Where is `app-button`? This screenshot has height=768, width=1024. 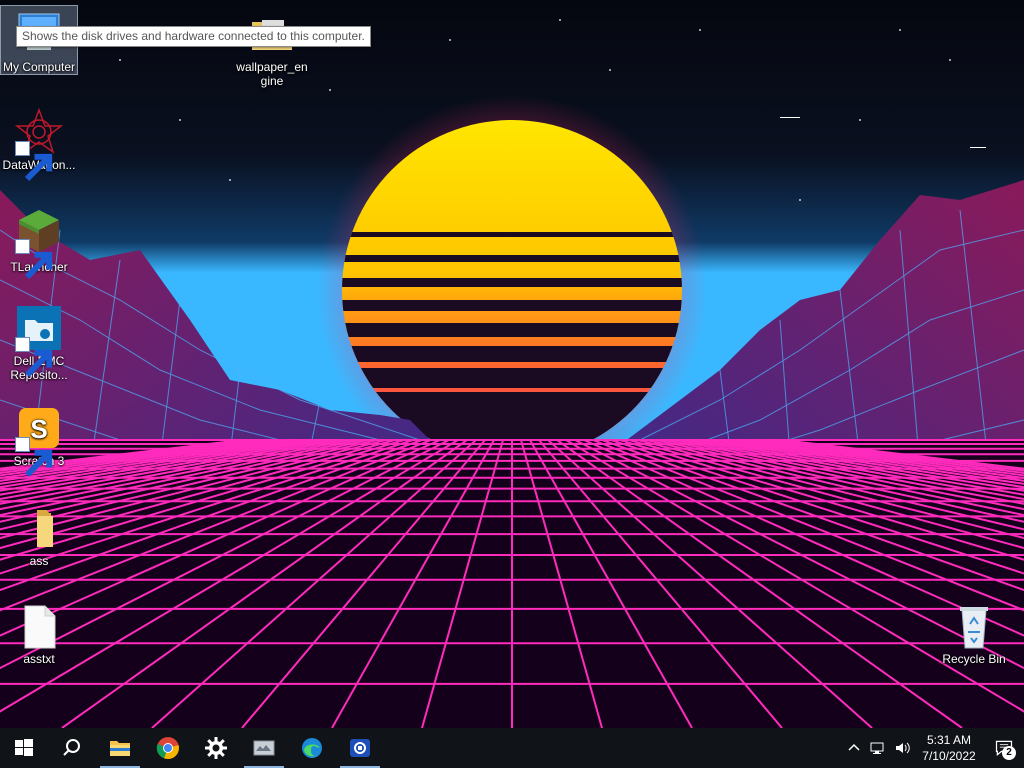
app-button is located at coordinates (264, 748).